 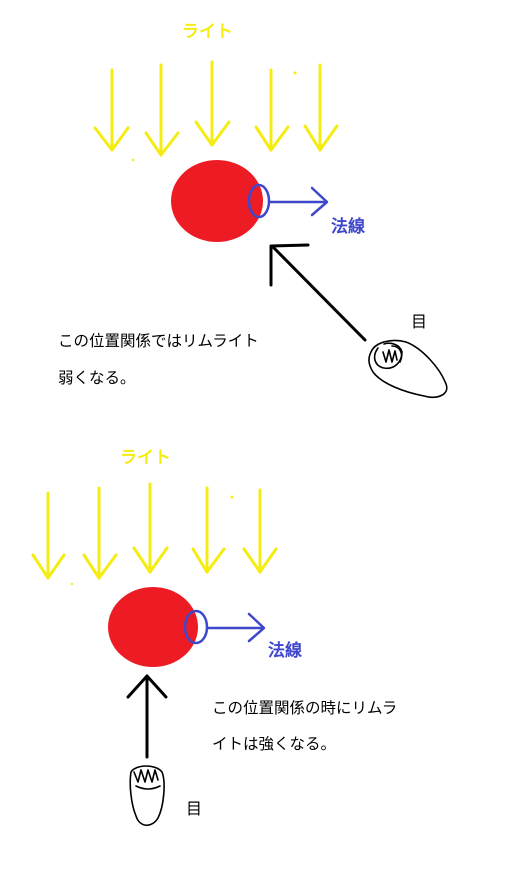 I want to click on bottom-caption-line-1: この位置関係の時にリムラ, so click(x=304, y=708).